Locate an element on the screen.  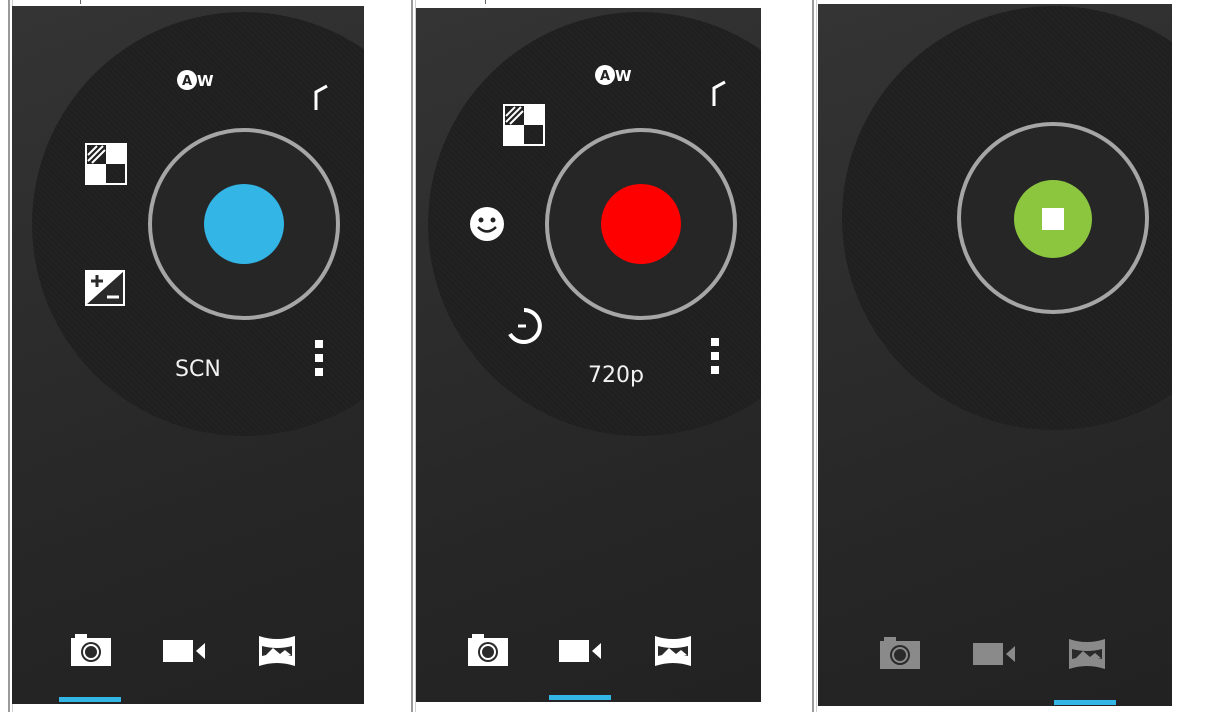
shutter-button is located at coordinates (244, 224).